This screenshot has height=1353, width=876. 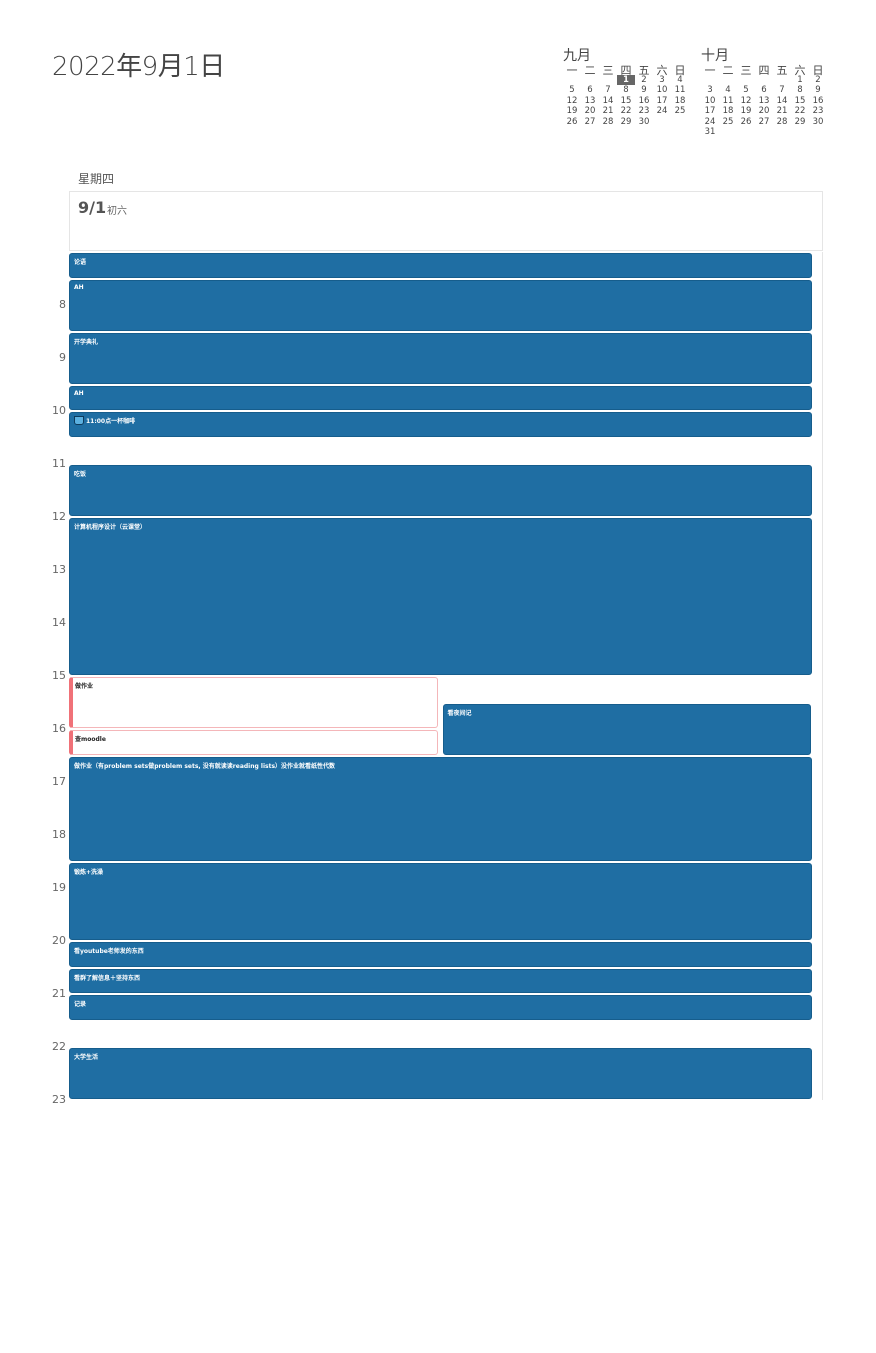 What do you see at coordinates (446, 221) in the screenshot?
I see `all-day-area: 9/1 初六` at bounding box center [446, 221].